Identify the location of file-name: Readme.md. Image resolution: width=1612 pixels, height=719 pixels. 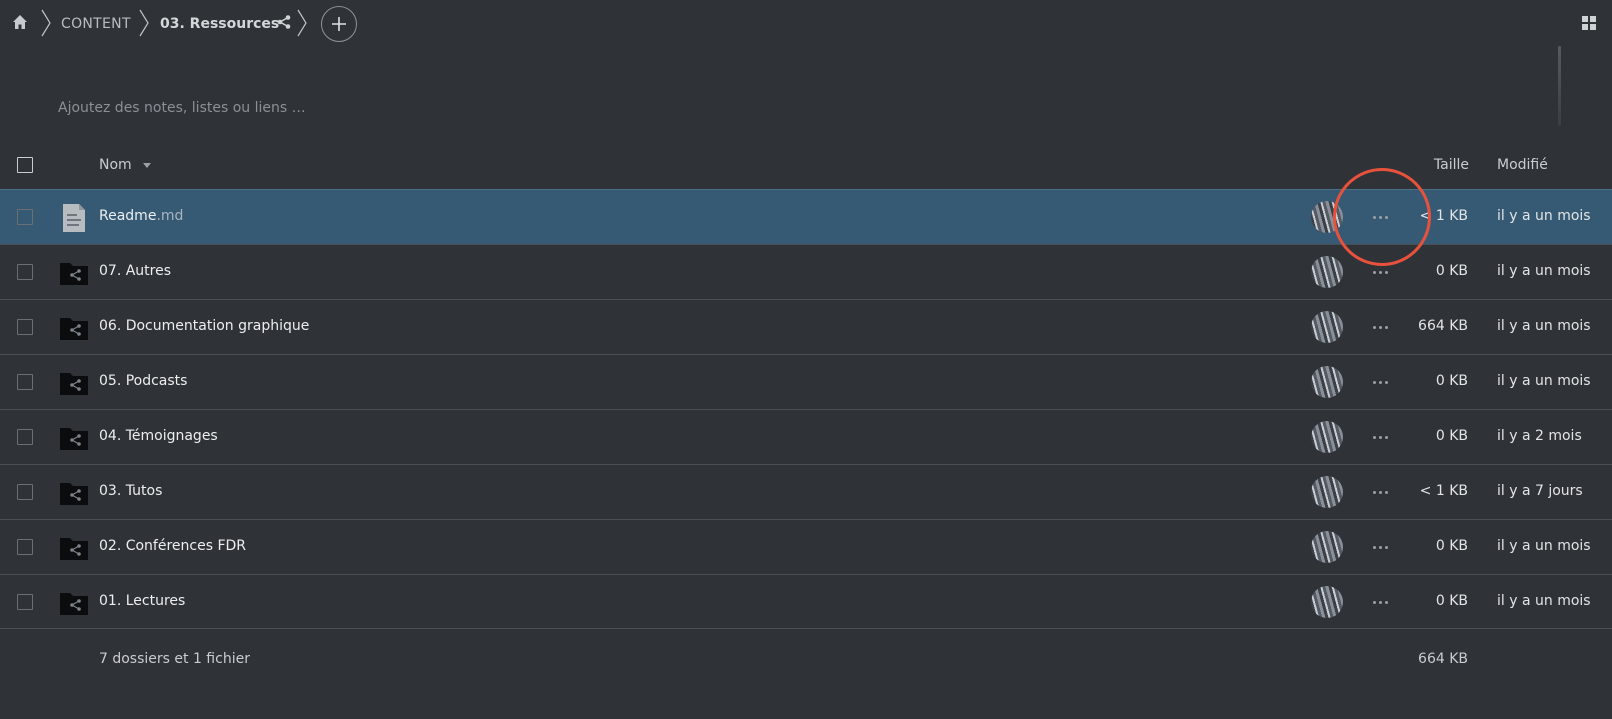
(141, 216).